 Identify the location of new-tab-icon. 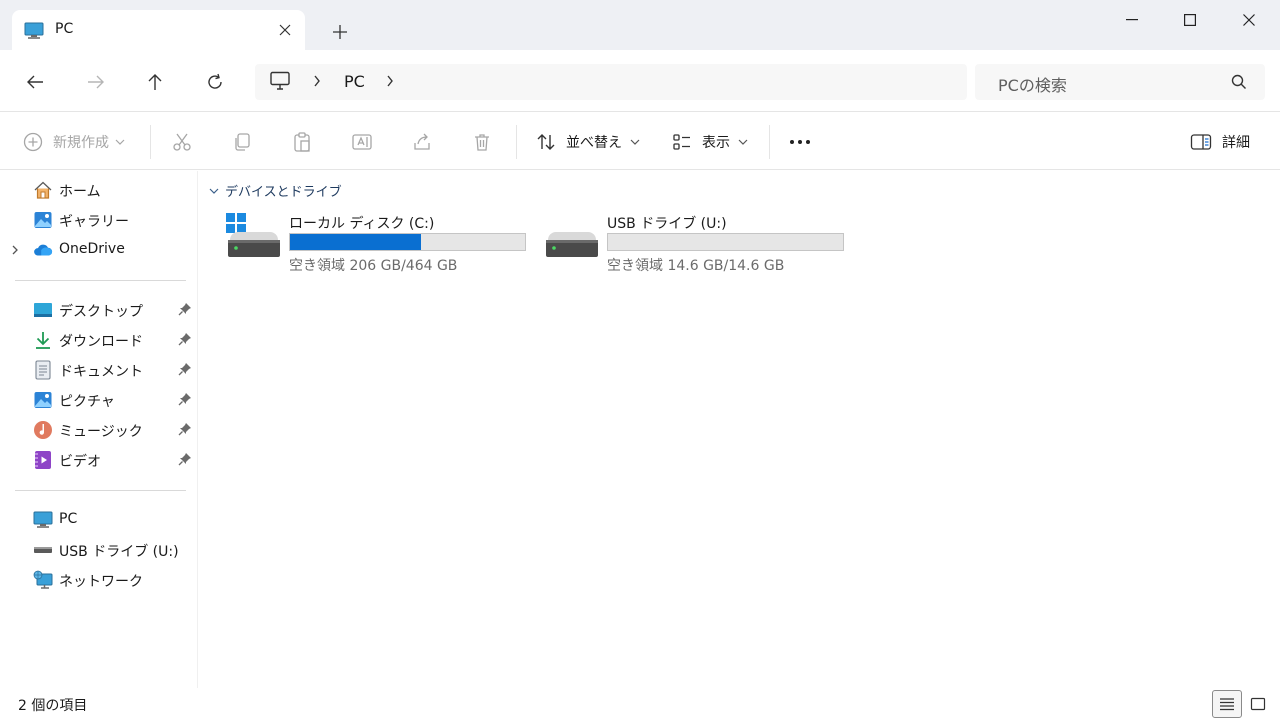
(340, 32).